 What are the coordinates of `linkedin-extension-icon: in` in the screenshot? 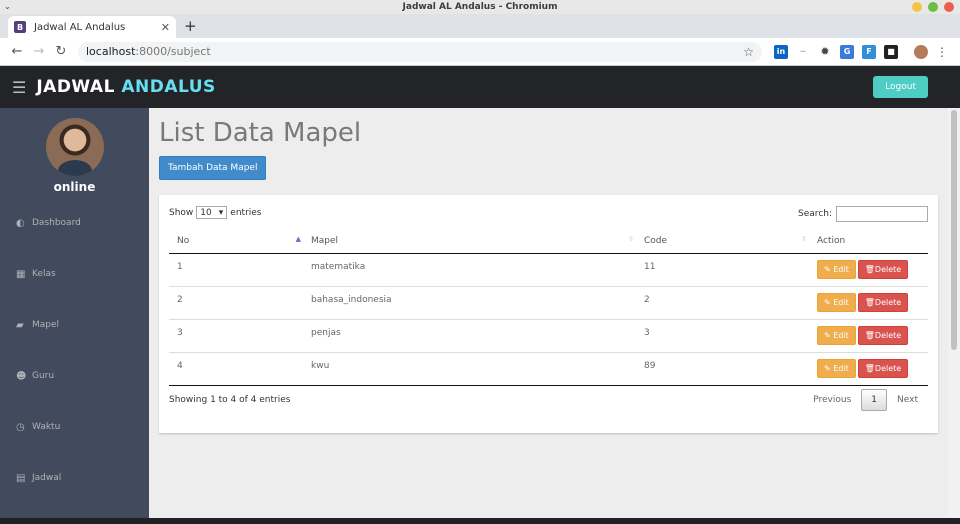 It's located at (781, 51).